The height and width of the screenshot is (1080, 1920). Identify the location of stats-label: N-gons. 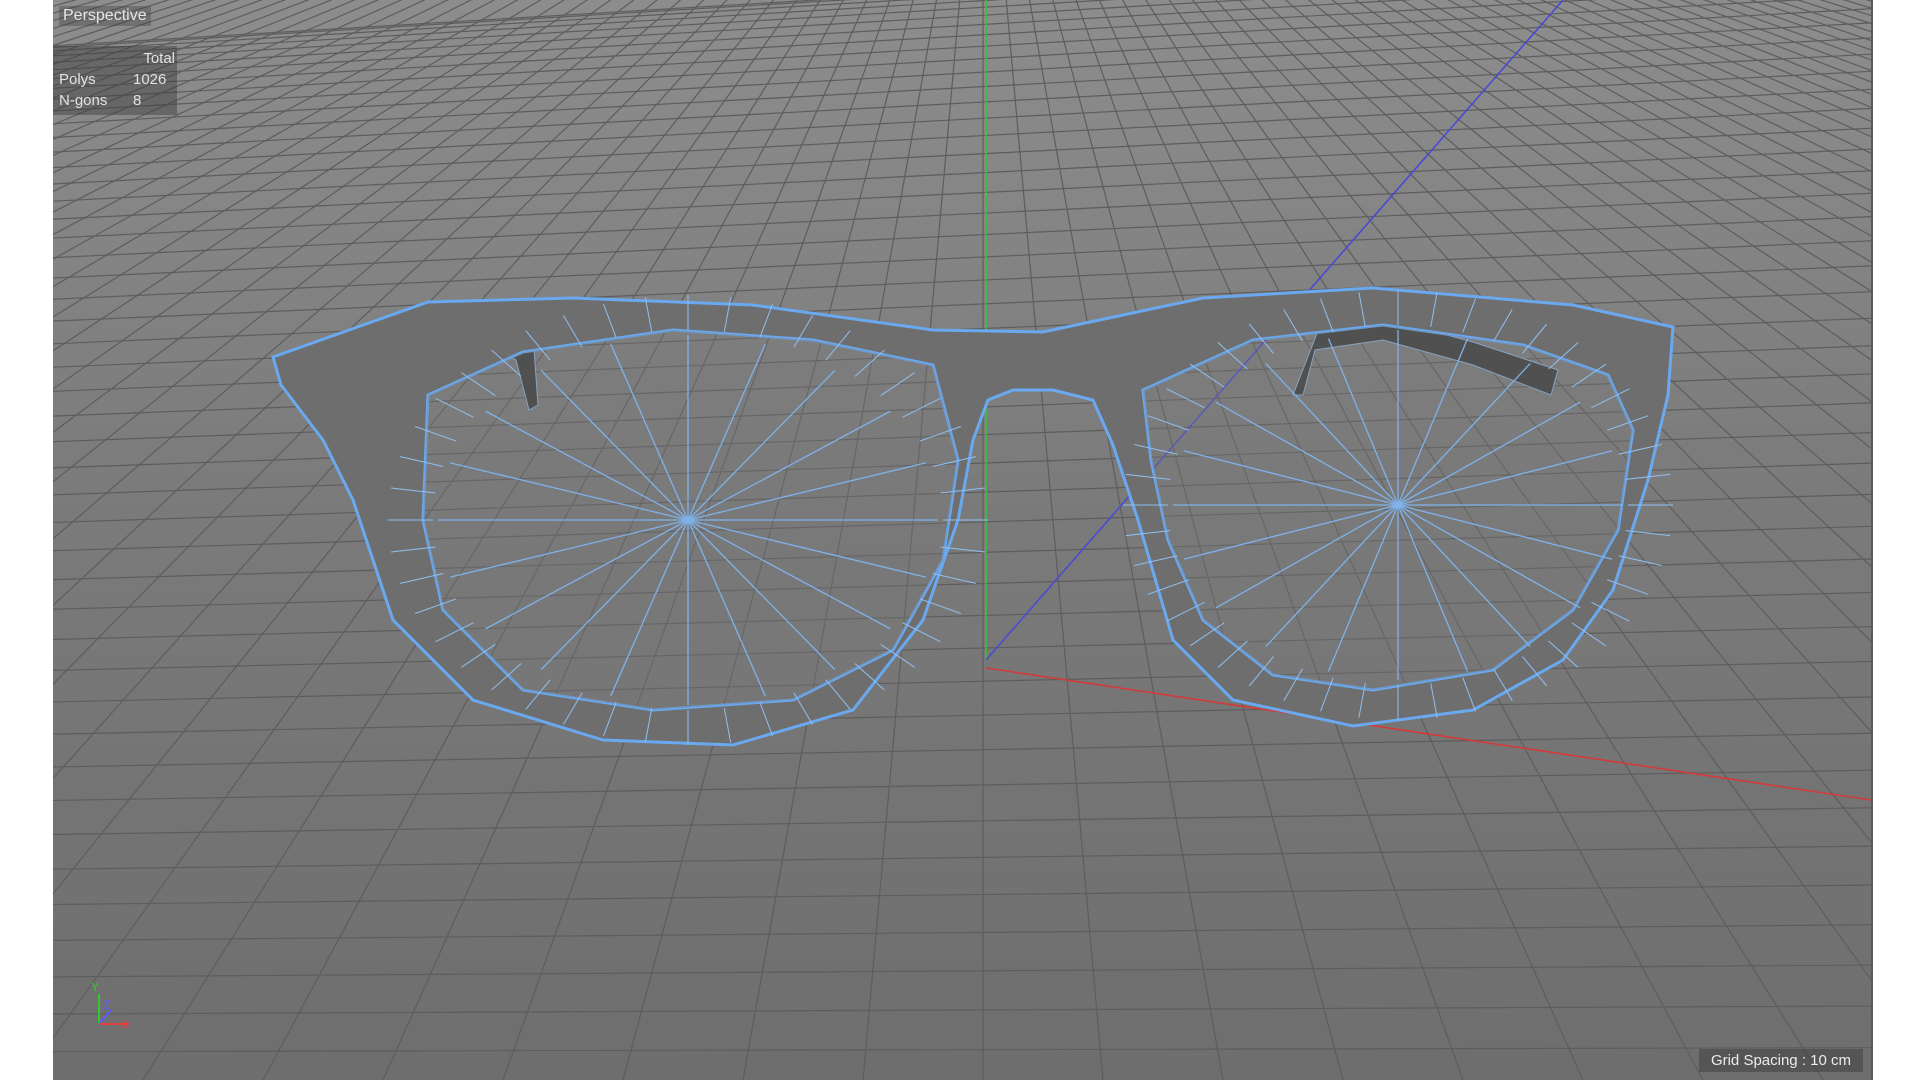
(83, 100).